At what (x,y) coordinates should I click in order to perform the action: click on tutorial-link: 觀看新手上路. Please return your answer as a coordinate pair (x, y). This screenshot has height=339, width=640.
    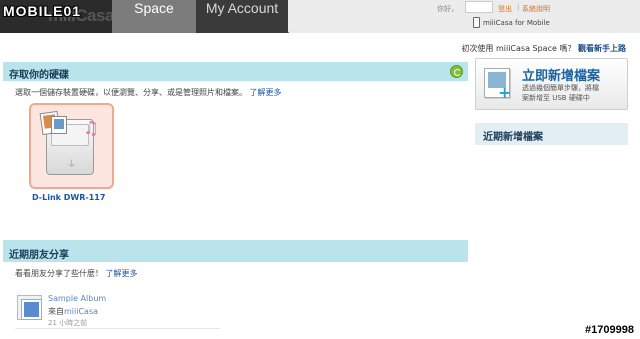
    Looking at the image, I should click on (602, 48).